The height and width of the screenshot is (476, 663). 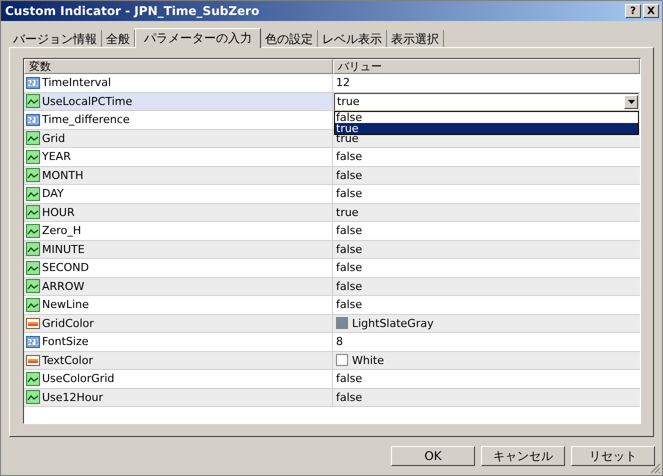 What do you see at coordinates (486, 101) in the screenshot?
I see `value-dropdown: true` at bounding box center [486, 101].